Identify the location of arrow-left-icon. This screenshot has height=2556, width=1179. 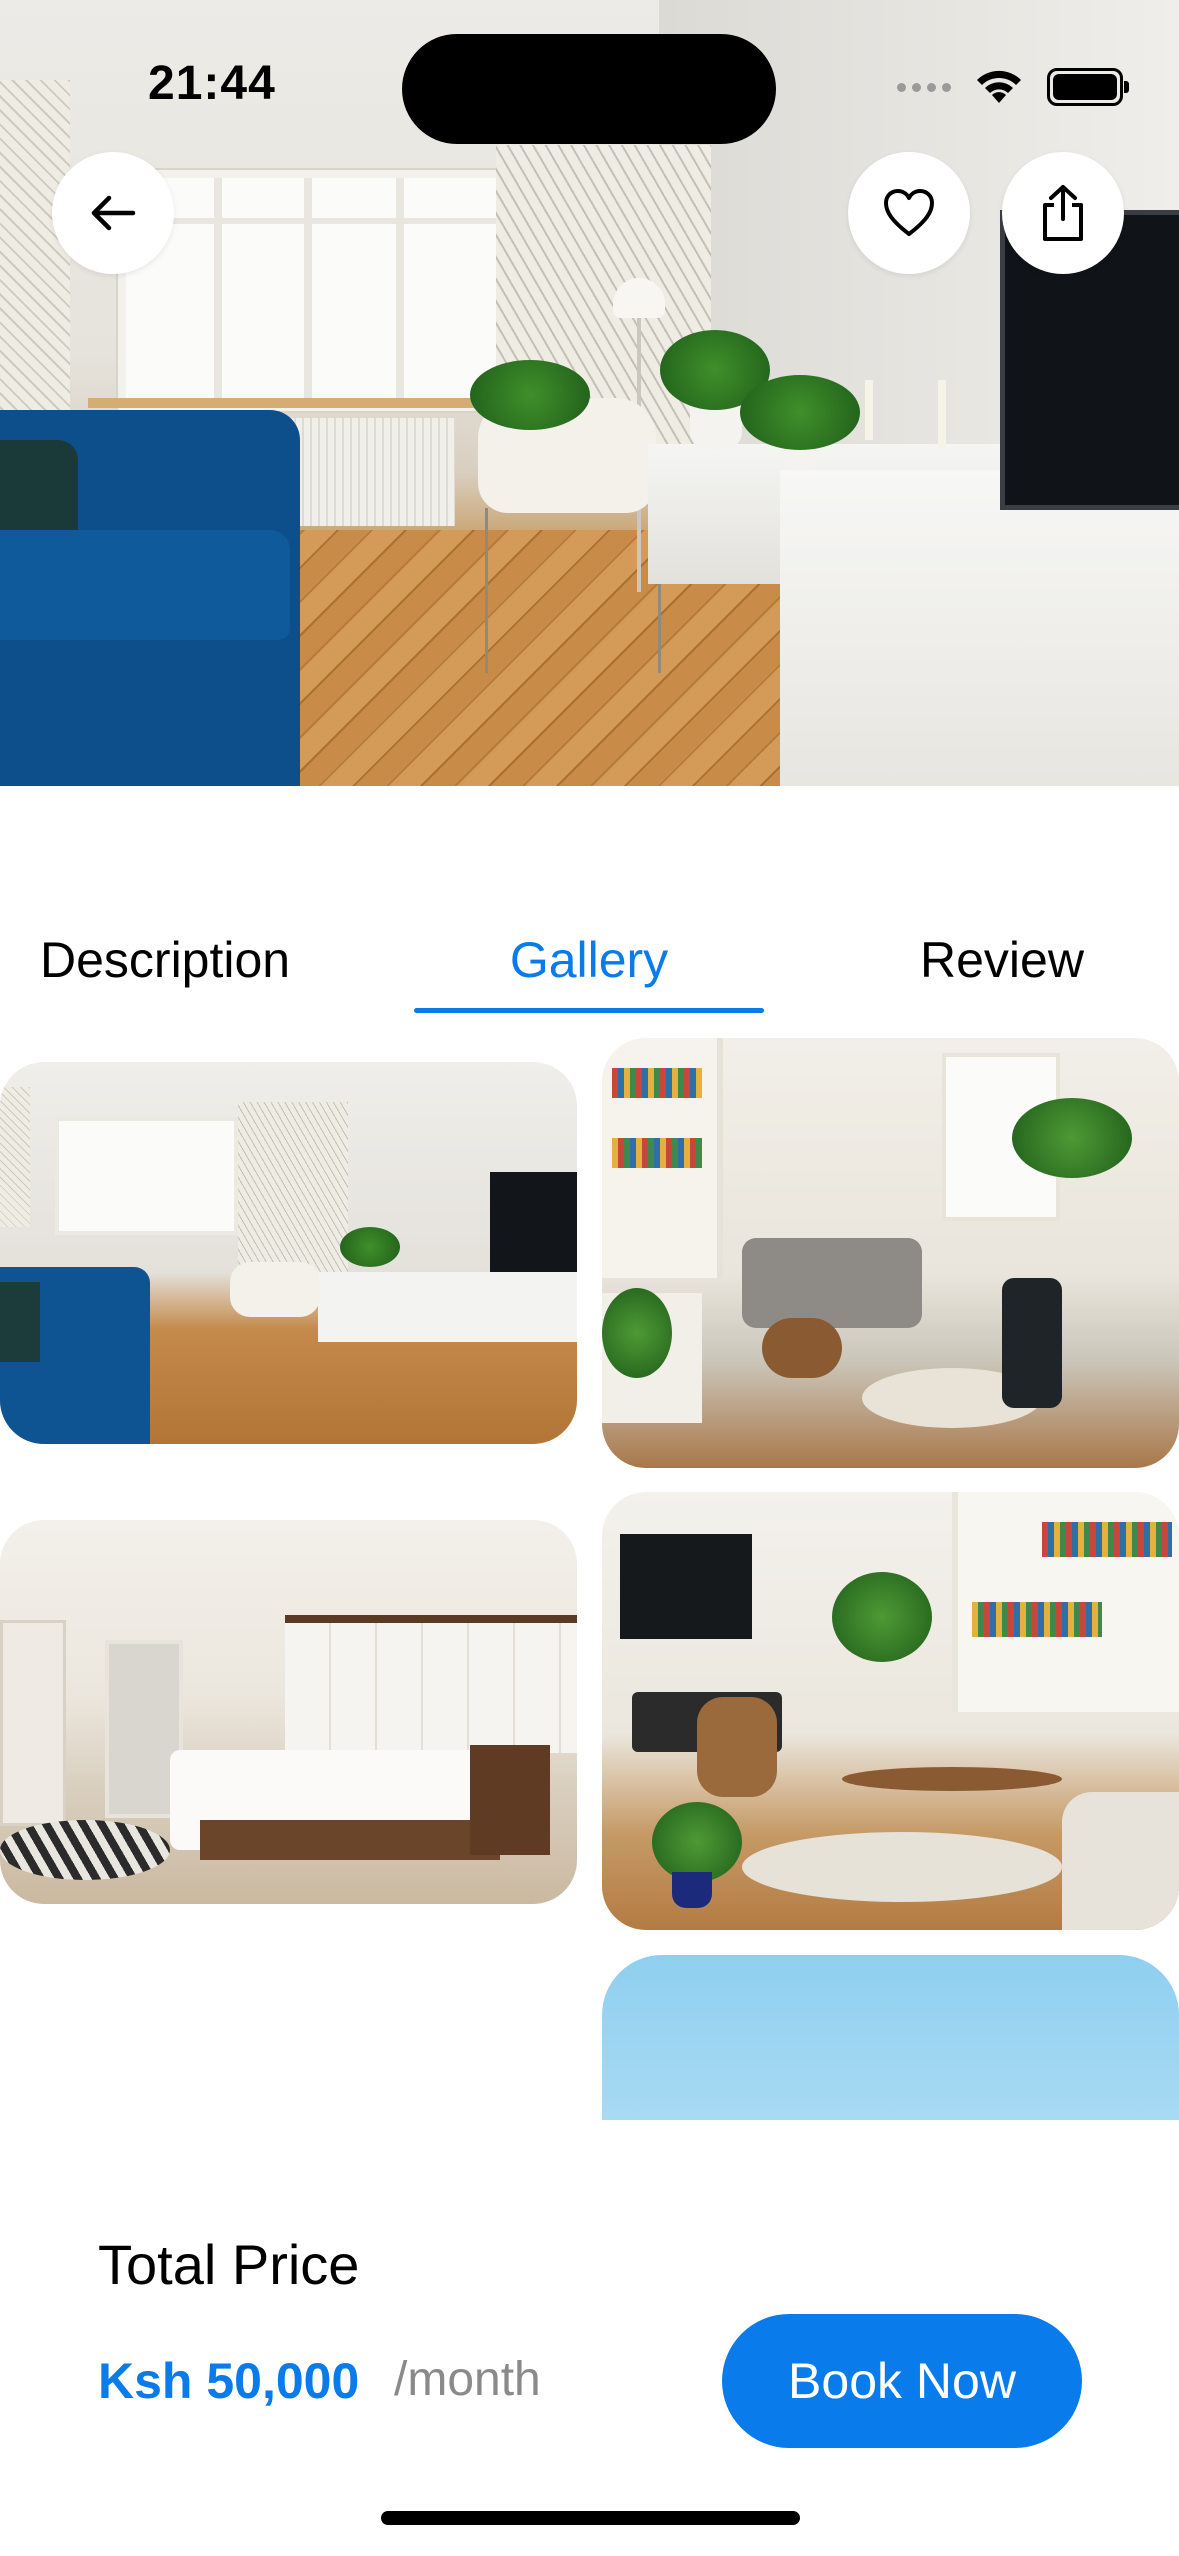
(113, 213).